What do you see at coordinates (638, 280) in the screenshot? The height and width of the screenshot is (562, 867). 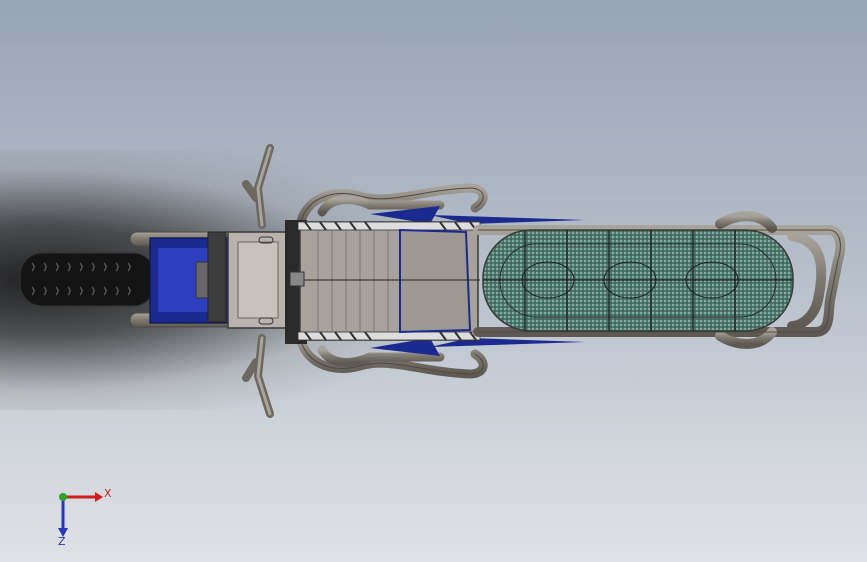 I see `rear-tire-mesh` at bounding box center [638, 280].